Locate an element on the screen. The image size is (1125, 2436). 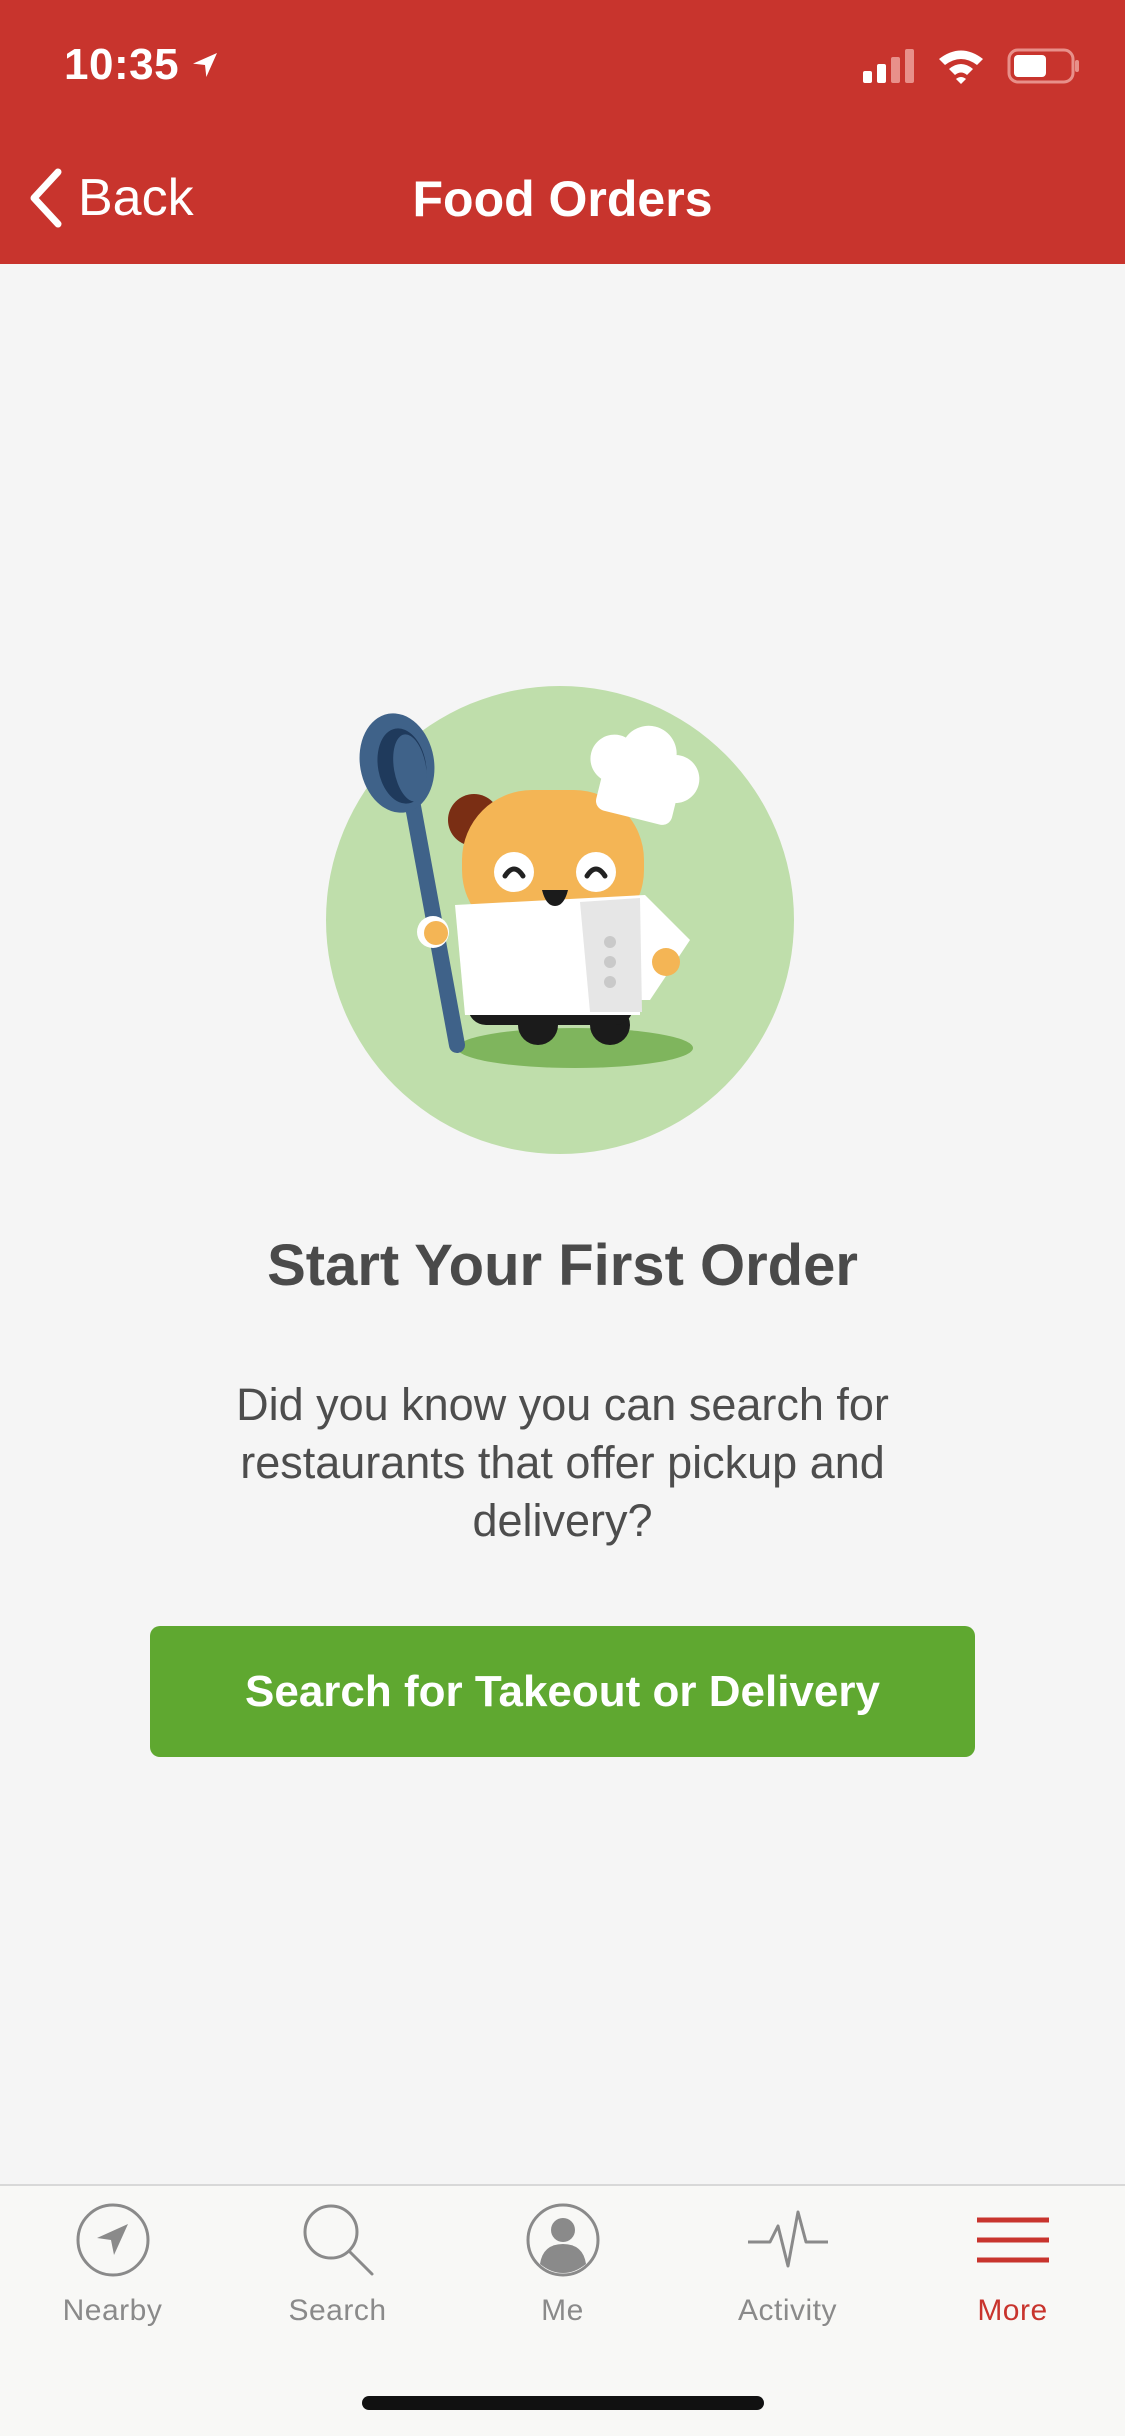
chef-hamster-illustration is located at coordinates (560, 920).